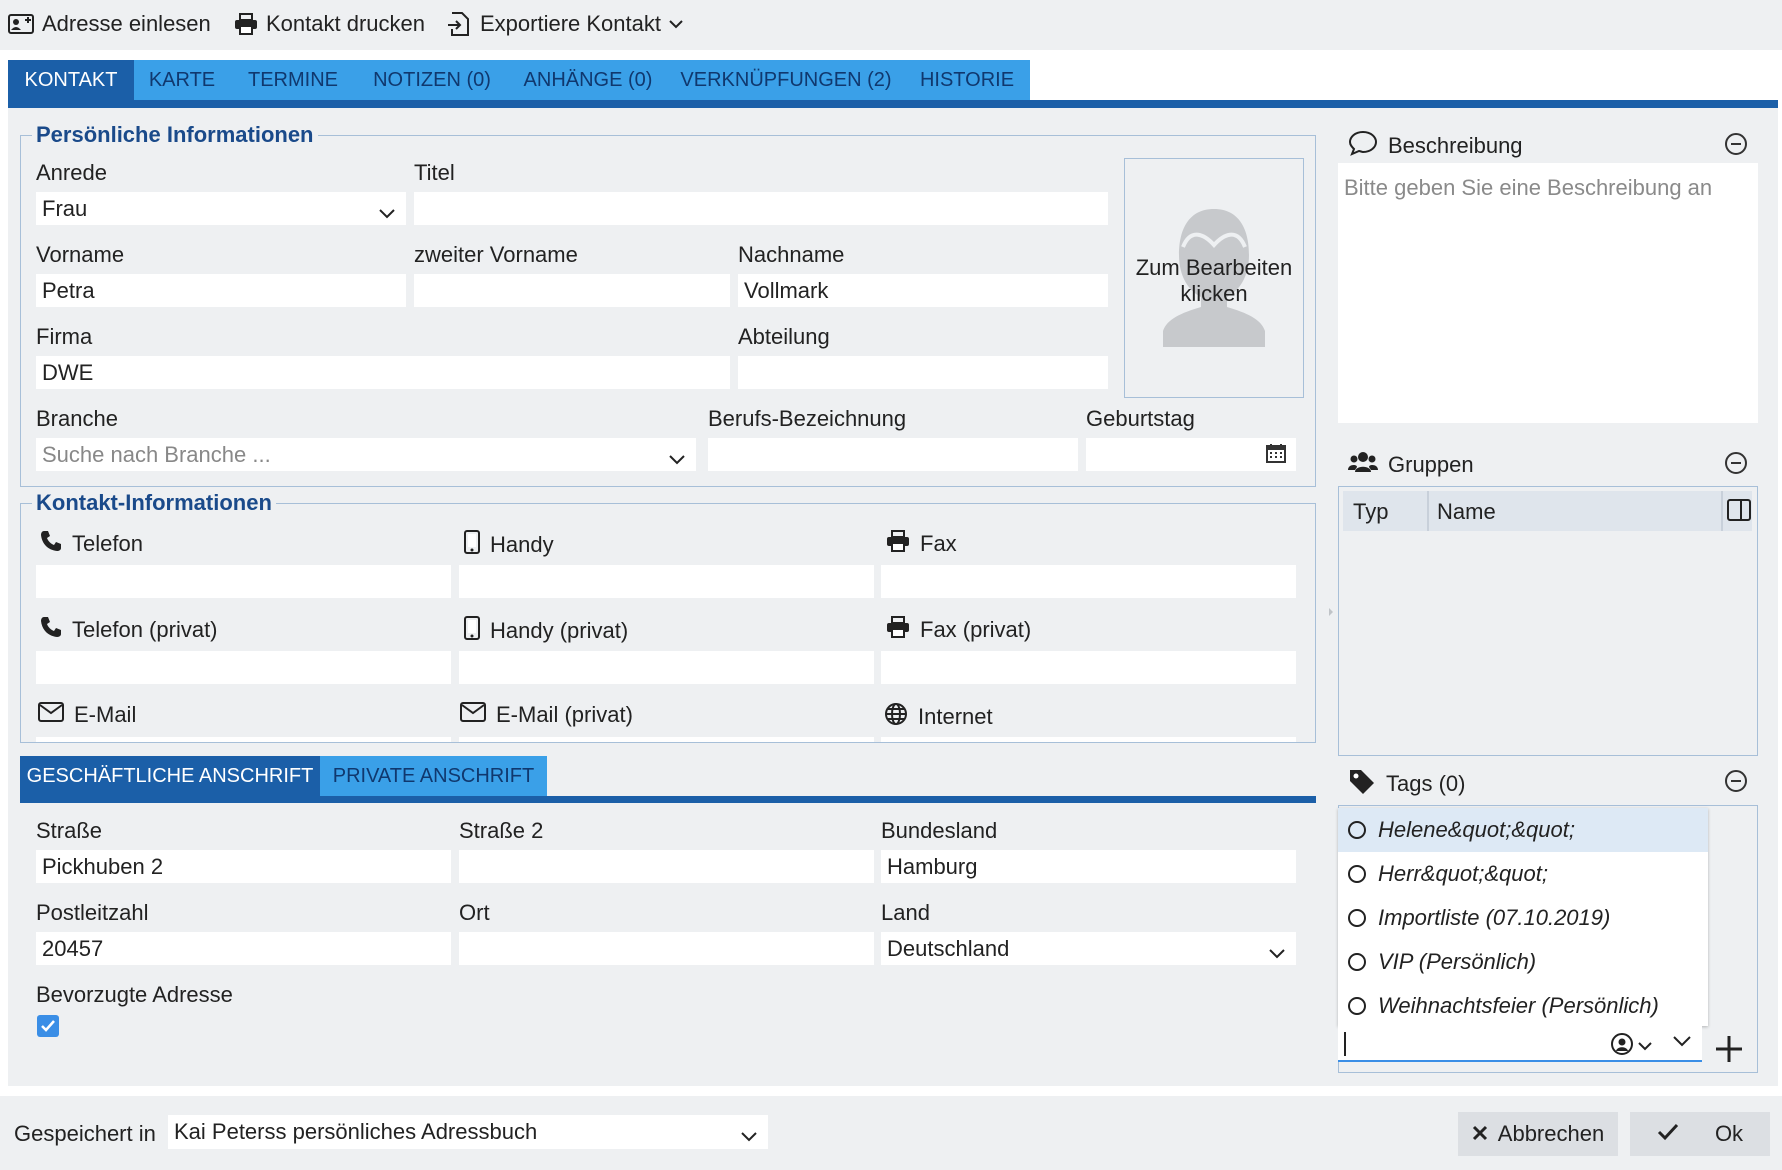  Describe the element at coordinates (1370, 512) in the screenshot. I see `groups-column-typ: Typ` at that location.